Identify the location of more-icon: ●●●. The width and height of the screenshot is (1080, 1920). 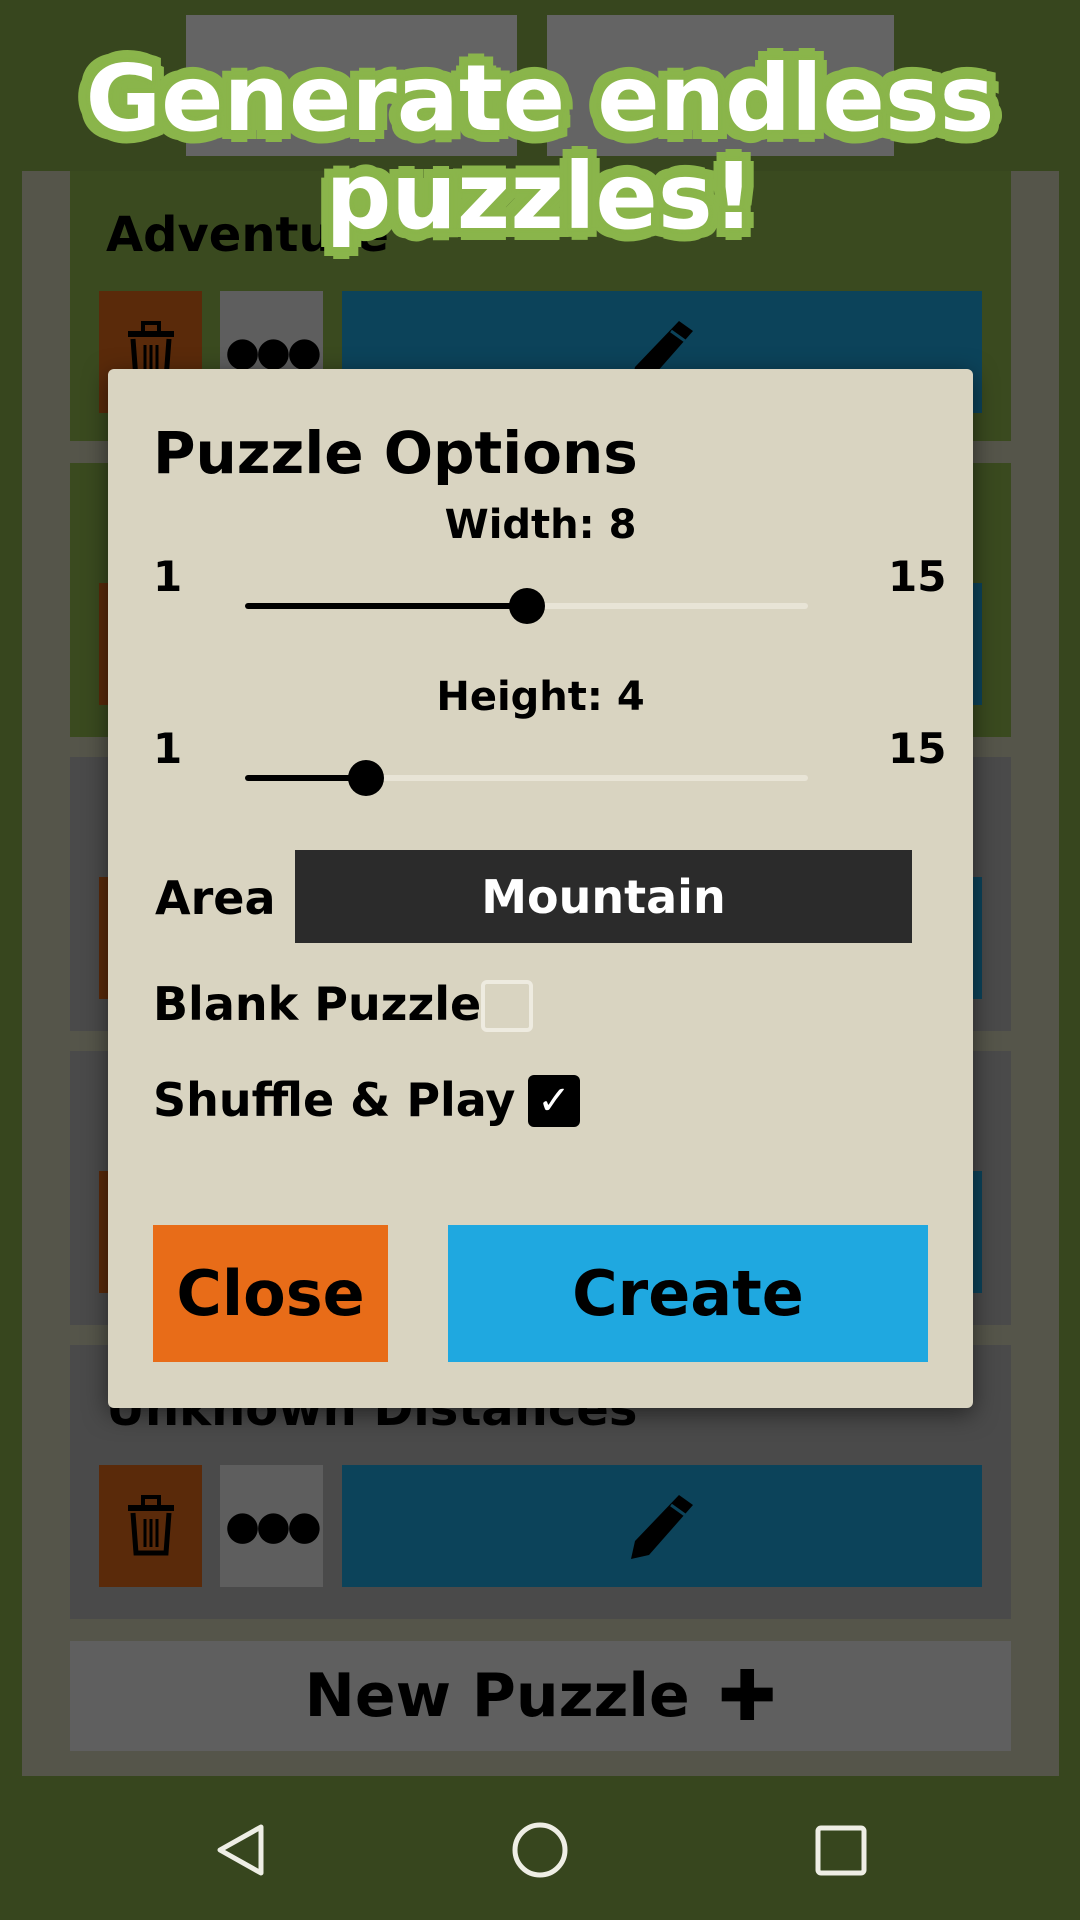
(273, 1526).